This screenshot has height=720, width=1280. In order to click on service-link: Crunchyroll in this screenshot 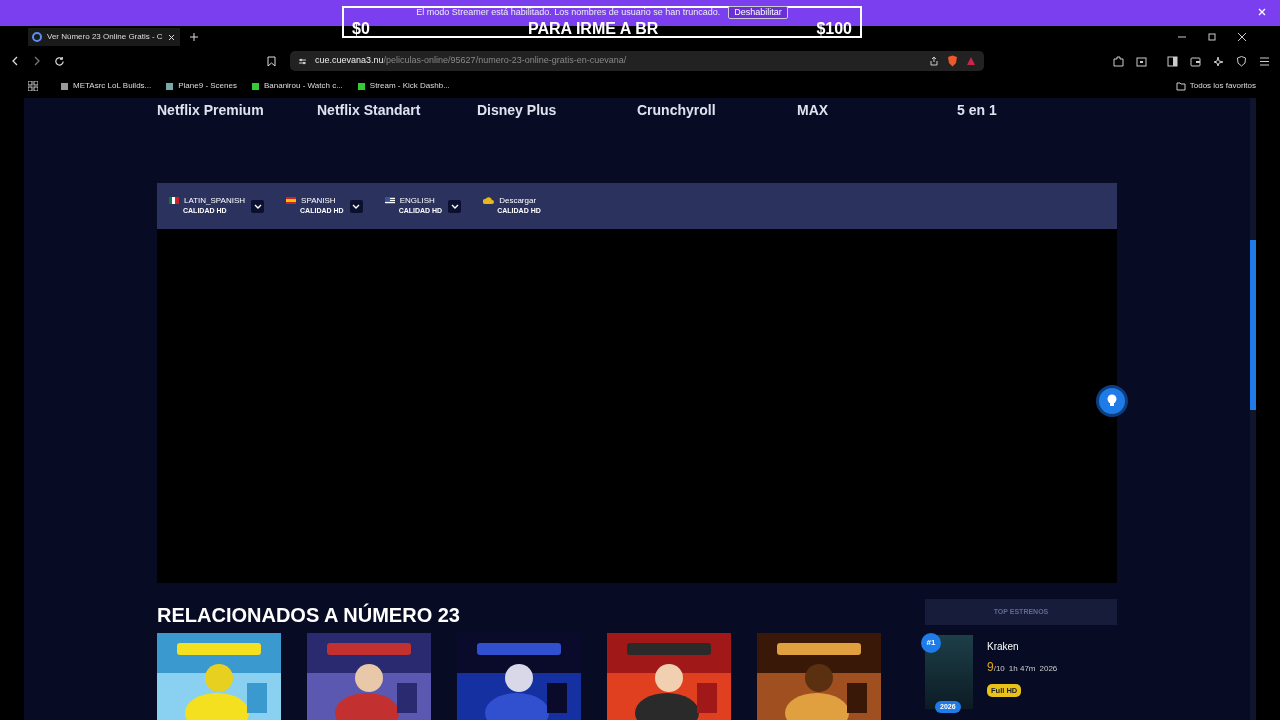, I will do `click(717, 110)`.